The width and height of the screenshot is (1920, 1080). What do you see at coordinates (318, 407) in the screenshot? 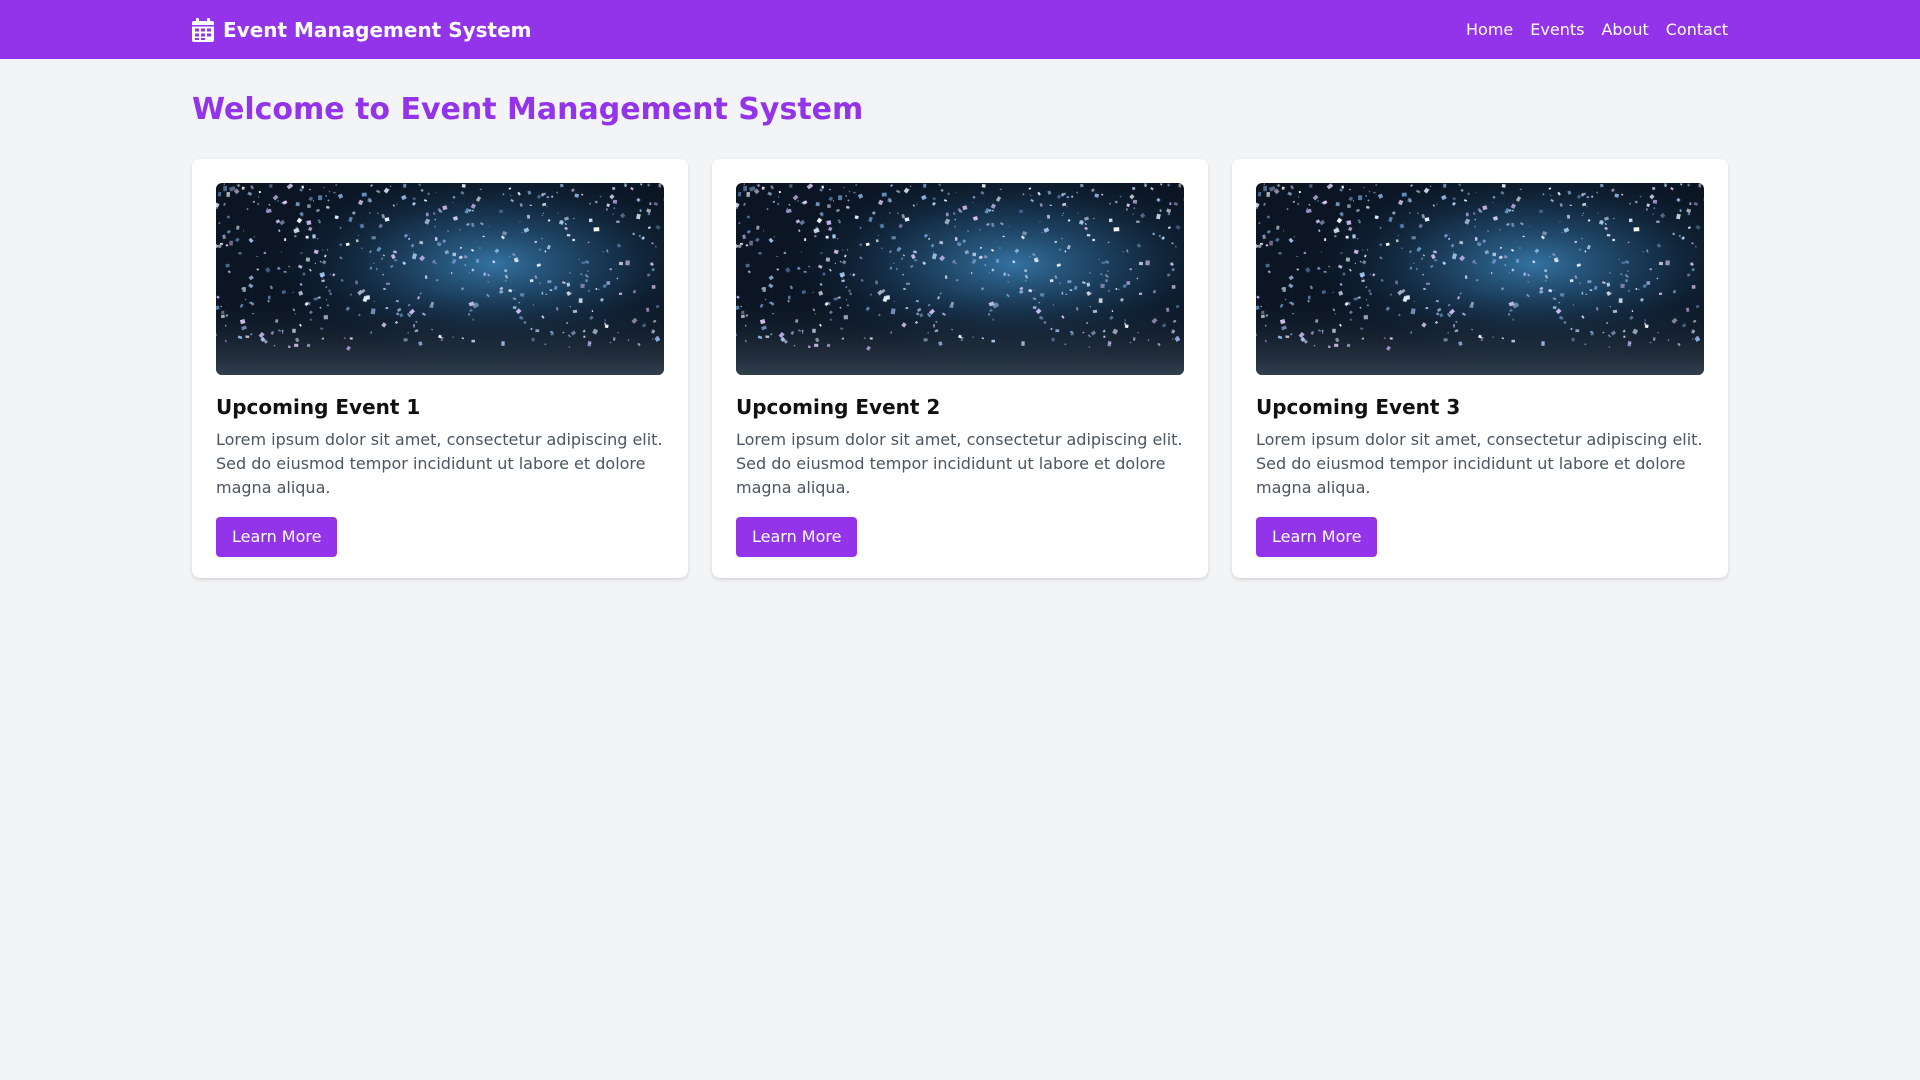
I see `event-title: Upcoming Event 1` at bounding box center [318, 407].